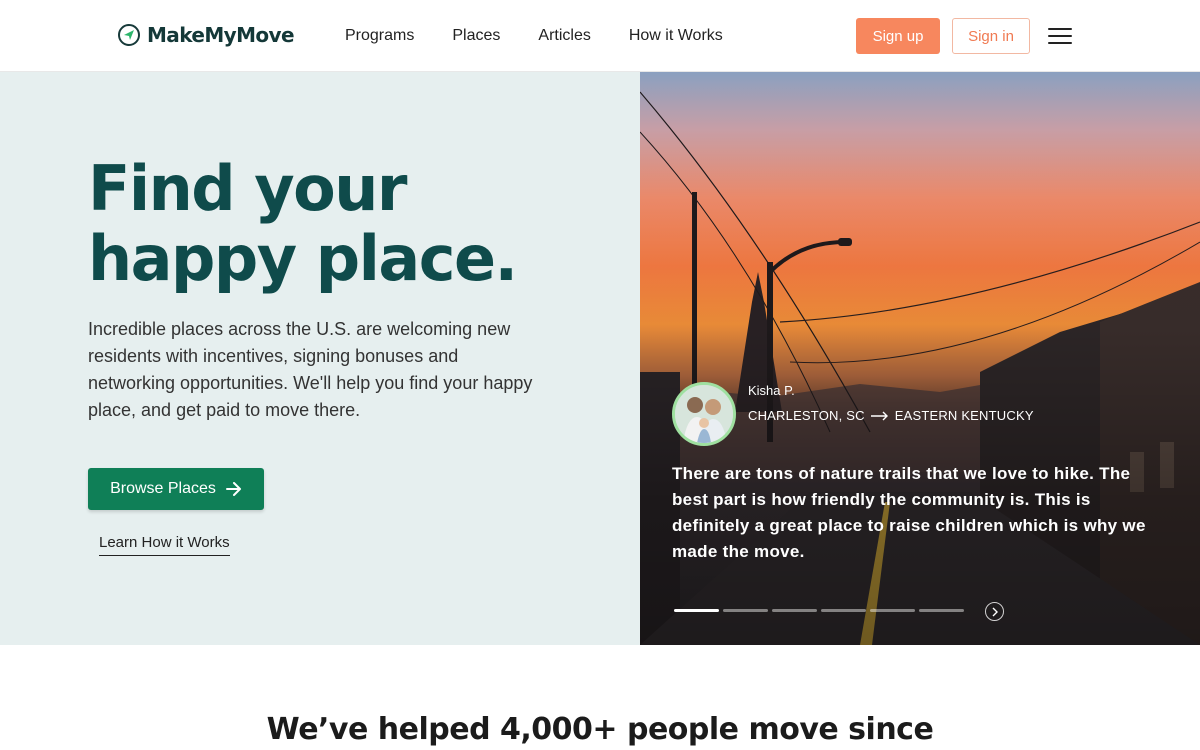  What do you see at coordinates (233, 489) in the screenshot?
I see `arrow-right-icon` at bounding box center [233, 489].